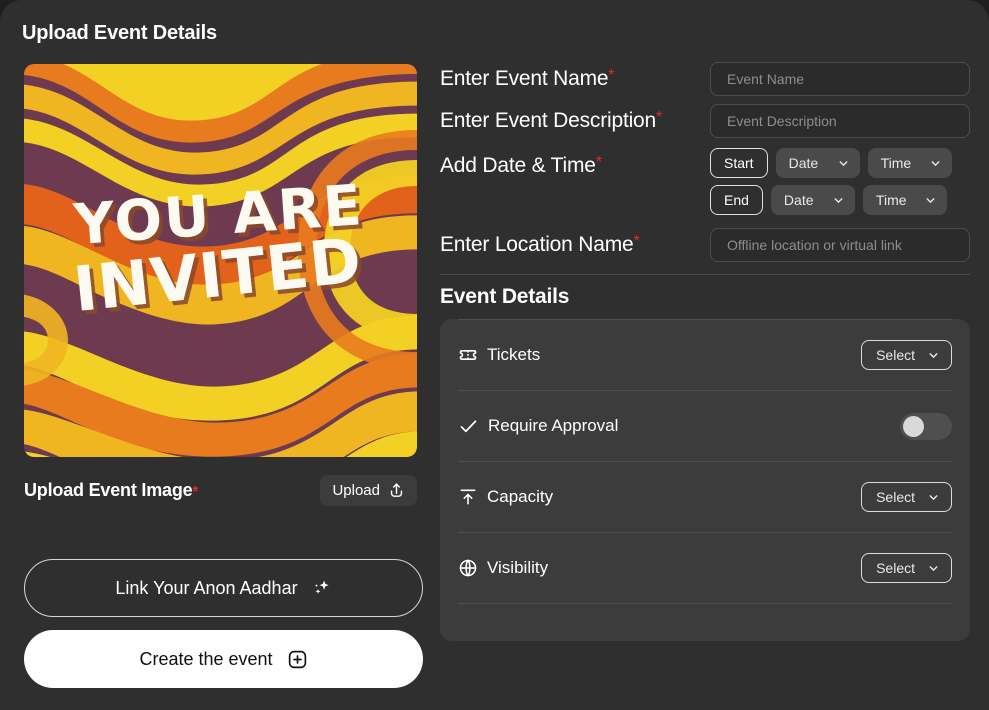 The image size is (989, 710). What do you see at coordinates (803, 163) in the screenshot?
I see `start-date-value: Date` at bounding box center [803, 163].